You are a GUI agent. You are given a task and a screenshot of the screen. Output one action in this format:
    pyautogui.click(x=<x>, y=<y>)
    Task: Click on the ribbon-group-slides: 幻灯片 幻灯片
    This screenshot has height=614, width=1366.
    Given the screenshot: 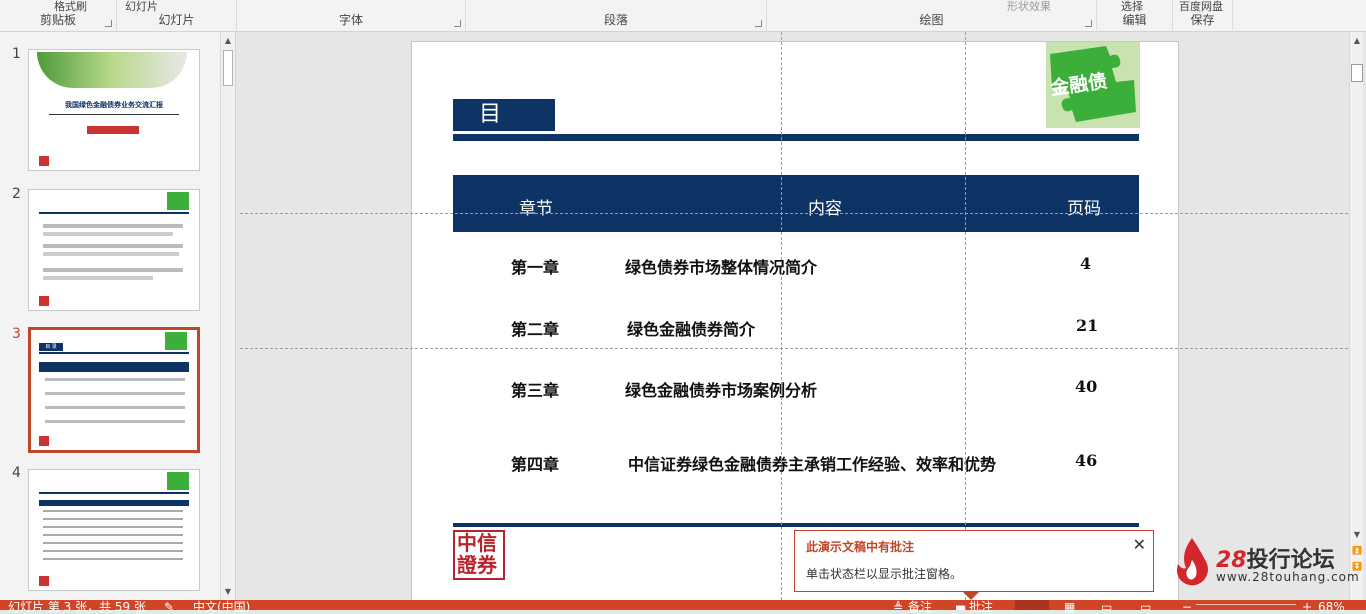 What is the action you would take?
    pyautogui.click(x=177, y=16)
    